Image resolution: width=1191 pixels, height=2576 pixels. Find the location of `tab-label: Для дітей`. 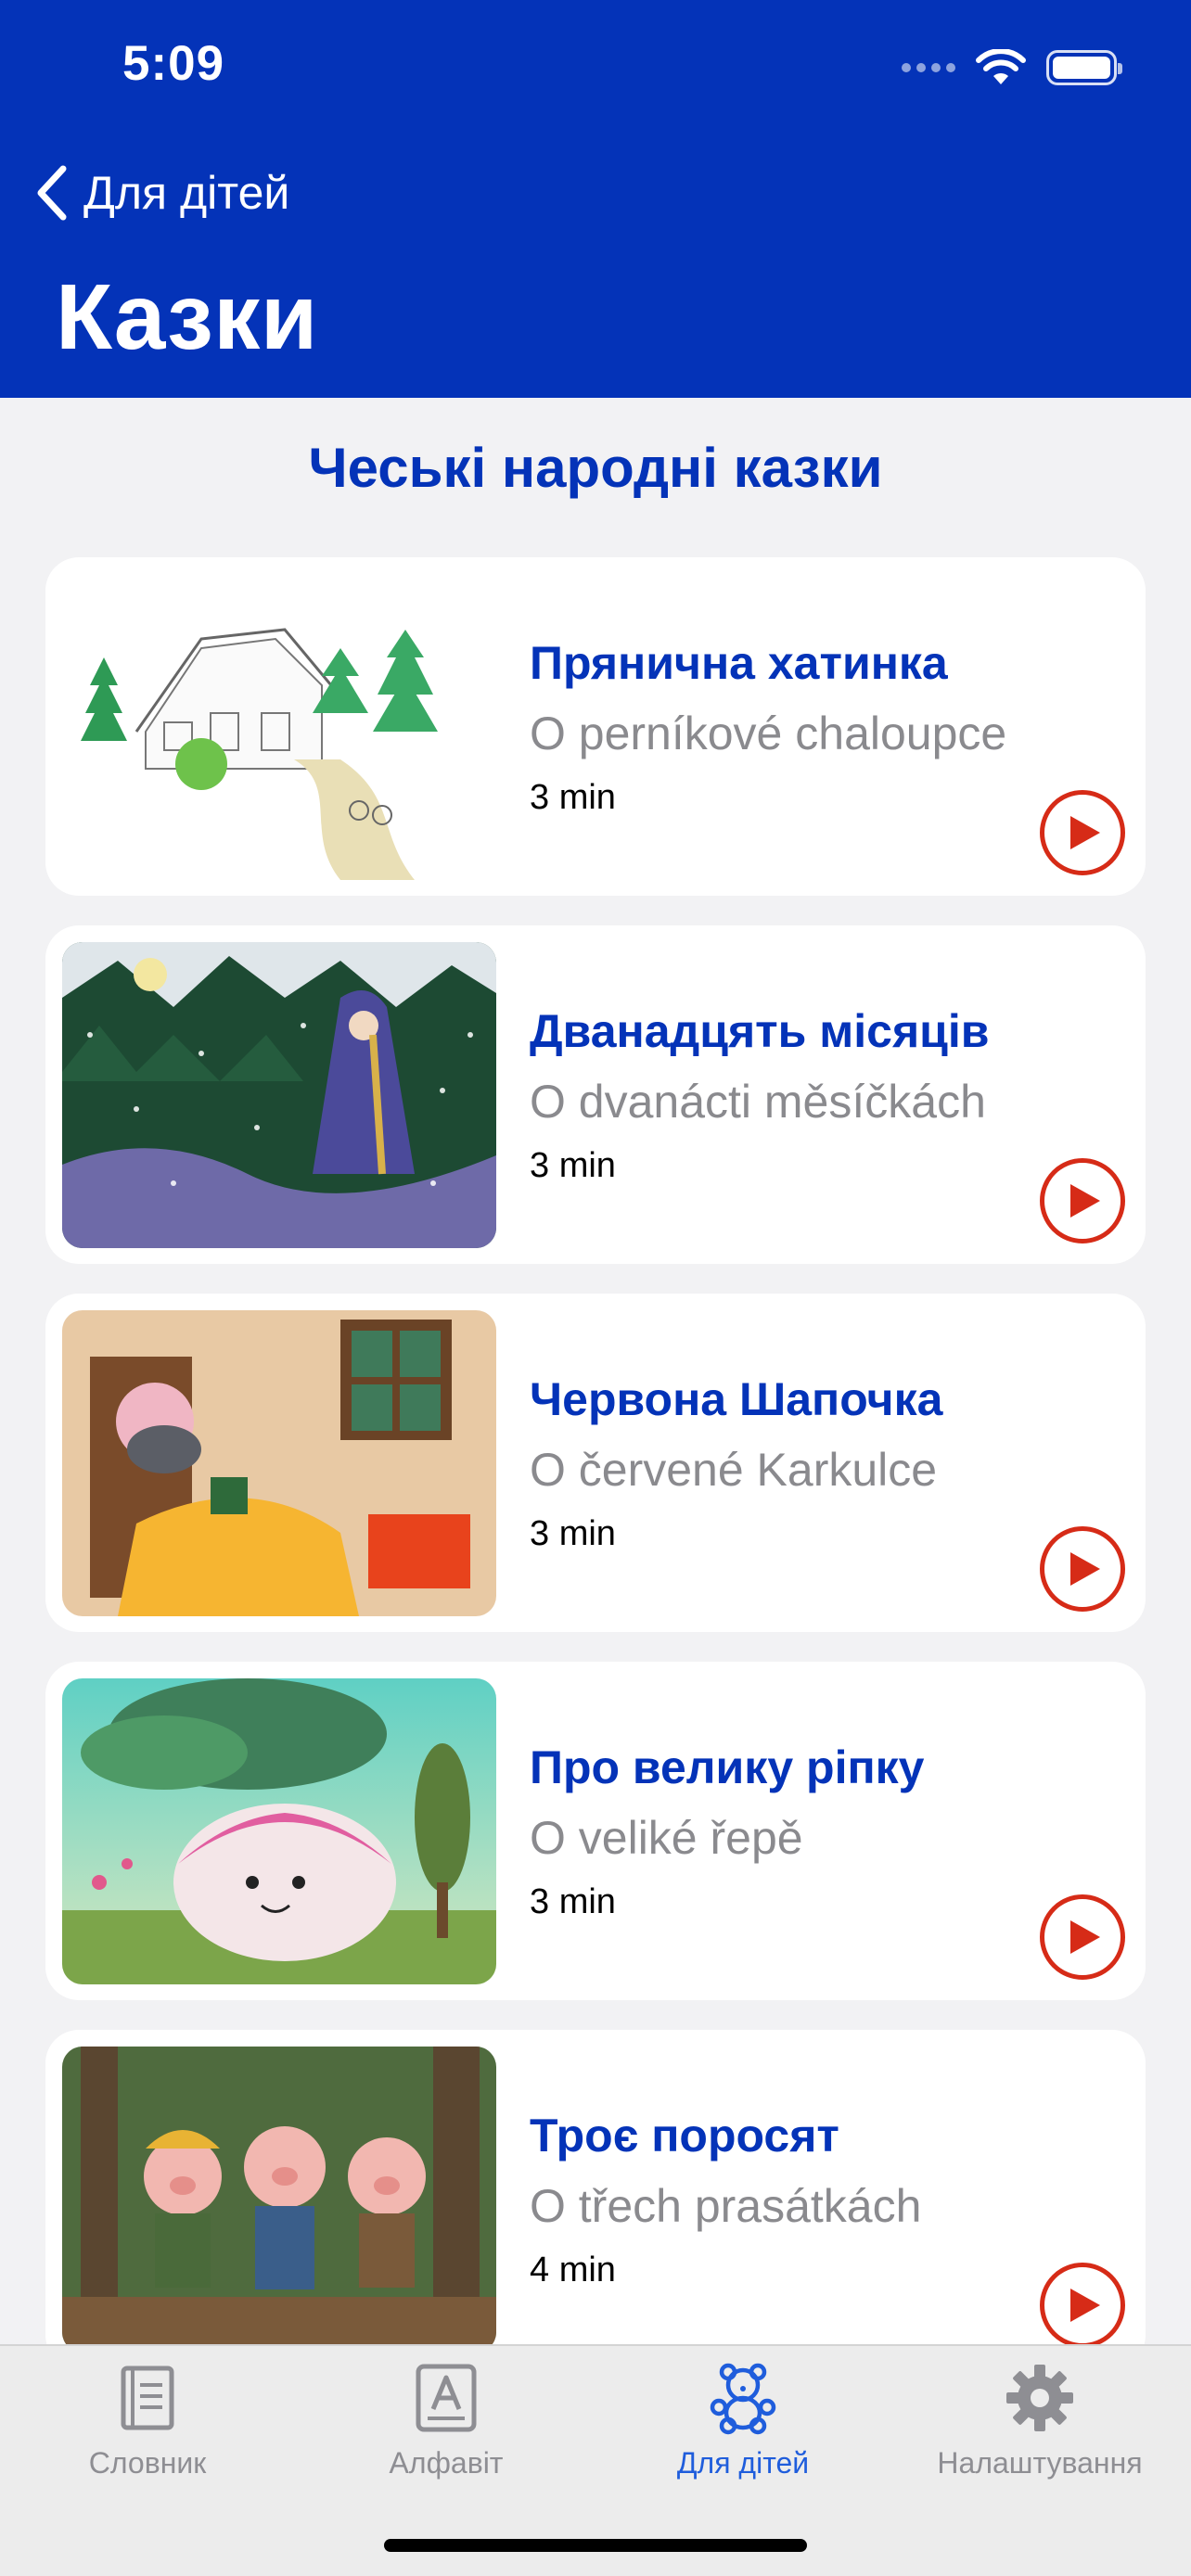

tab-label: Для дітей is located at coordinates (743, 2463).